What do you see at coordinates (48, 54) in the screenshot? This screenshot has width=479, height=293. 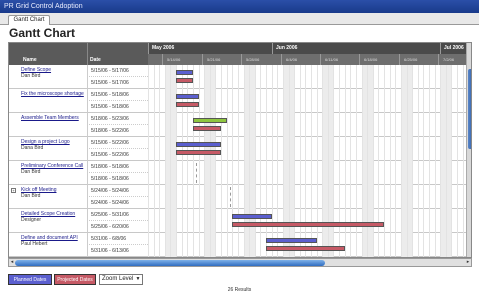 I see `column-header-name: Name` at bounding box center [48, 54].